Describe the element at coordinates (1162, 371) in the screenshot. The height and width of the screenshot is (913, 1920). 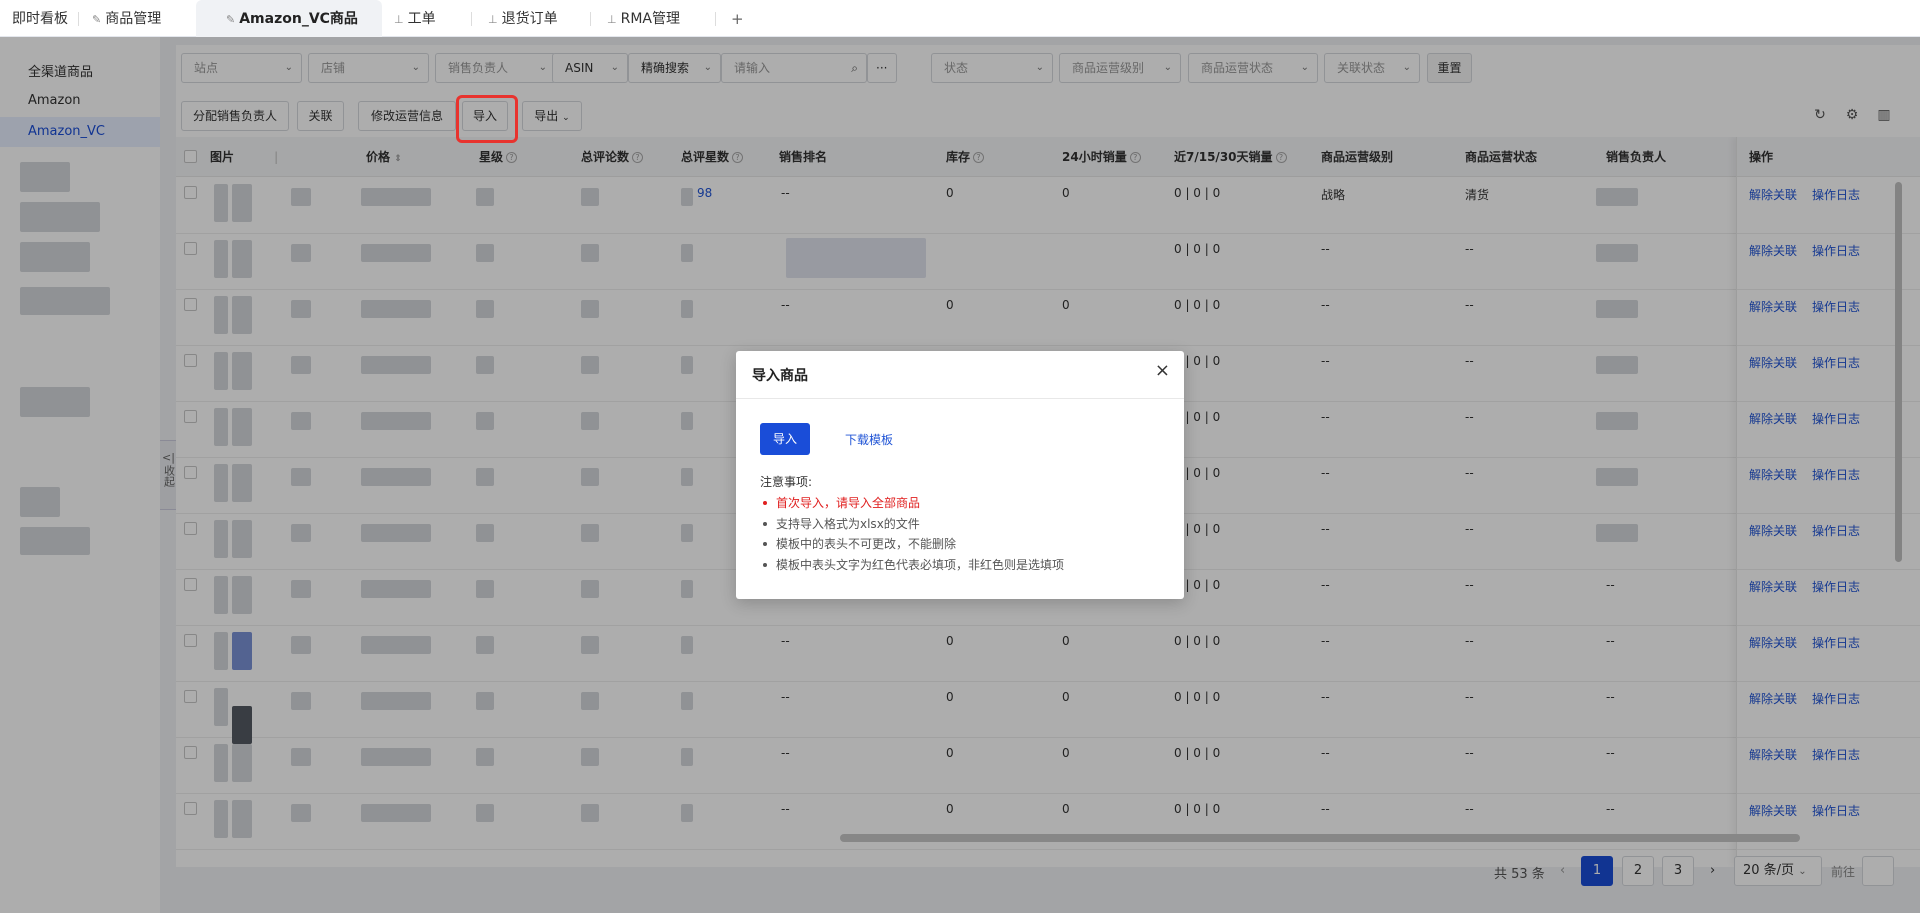
I see `close-icon: ×` at that location.